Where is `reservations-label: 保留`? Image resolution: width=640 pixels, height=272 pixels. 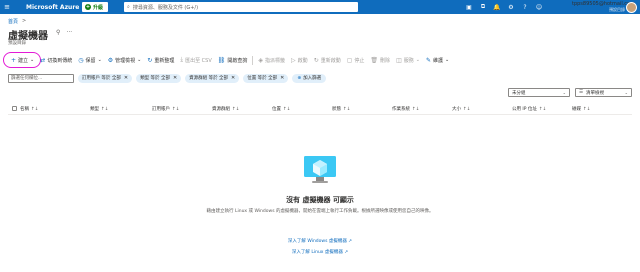 reservations-label: 保留 is located at coordinates (90, 60).